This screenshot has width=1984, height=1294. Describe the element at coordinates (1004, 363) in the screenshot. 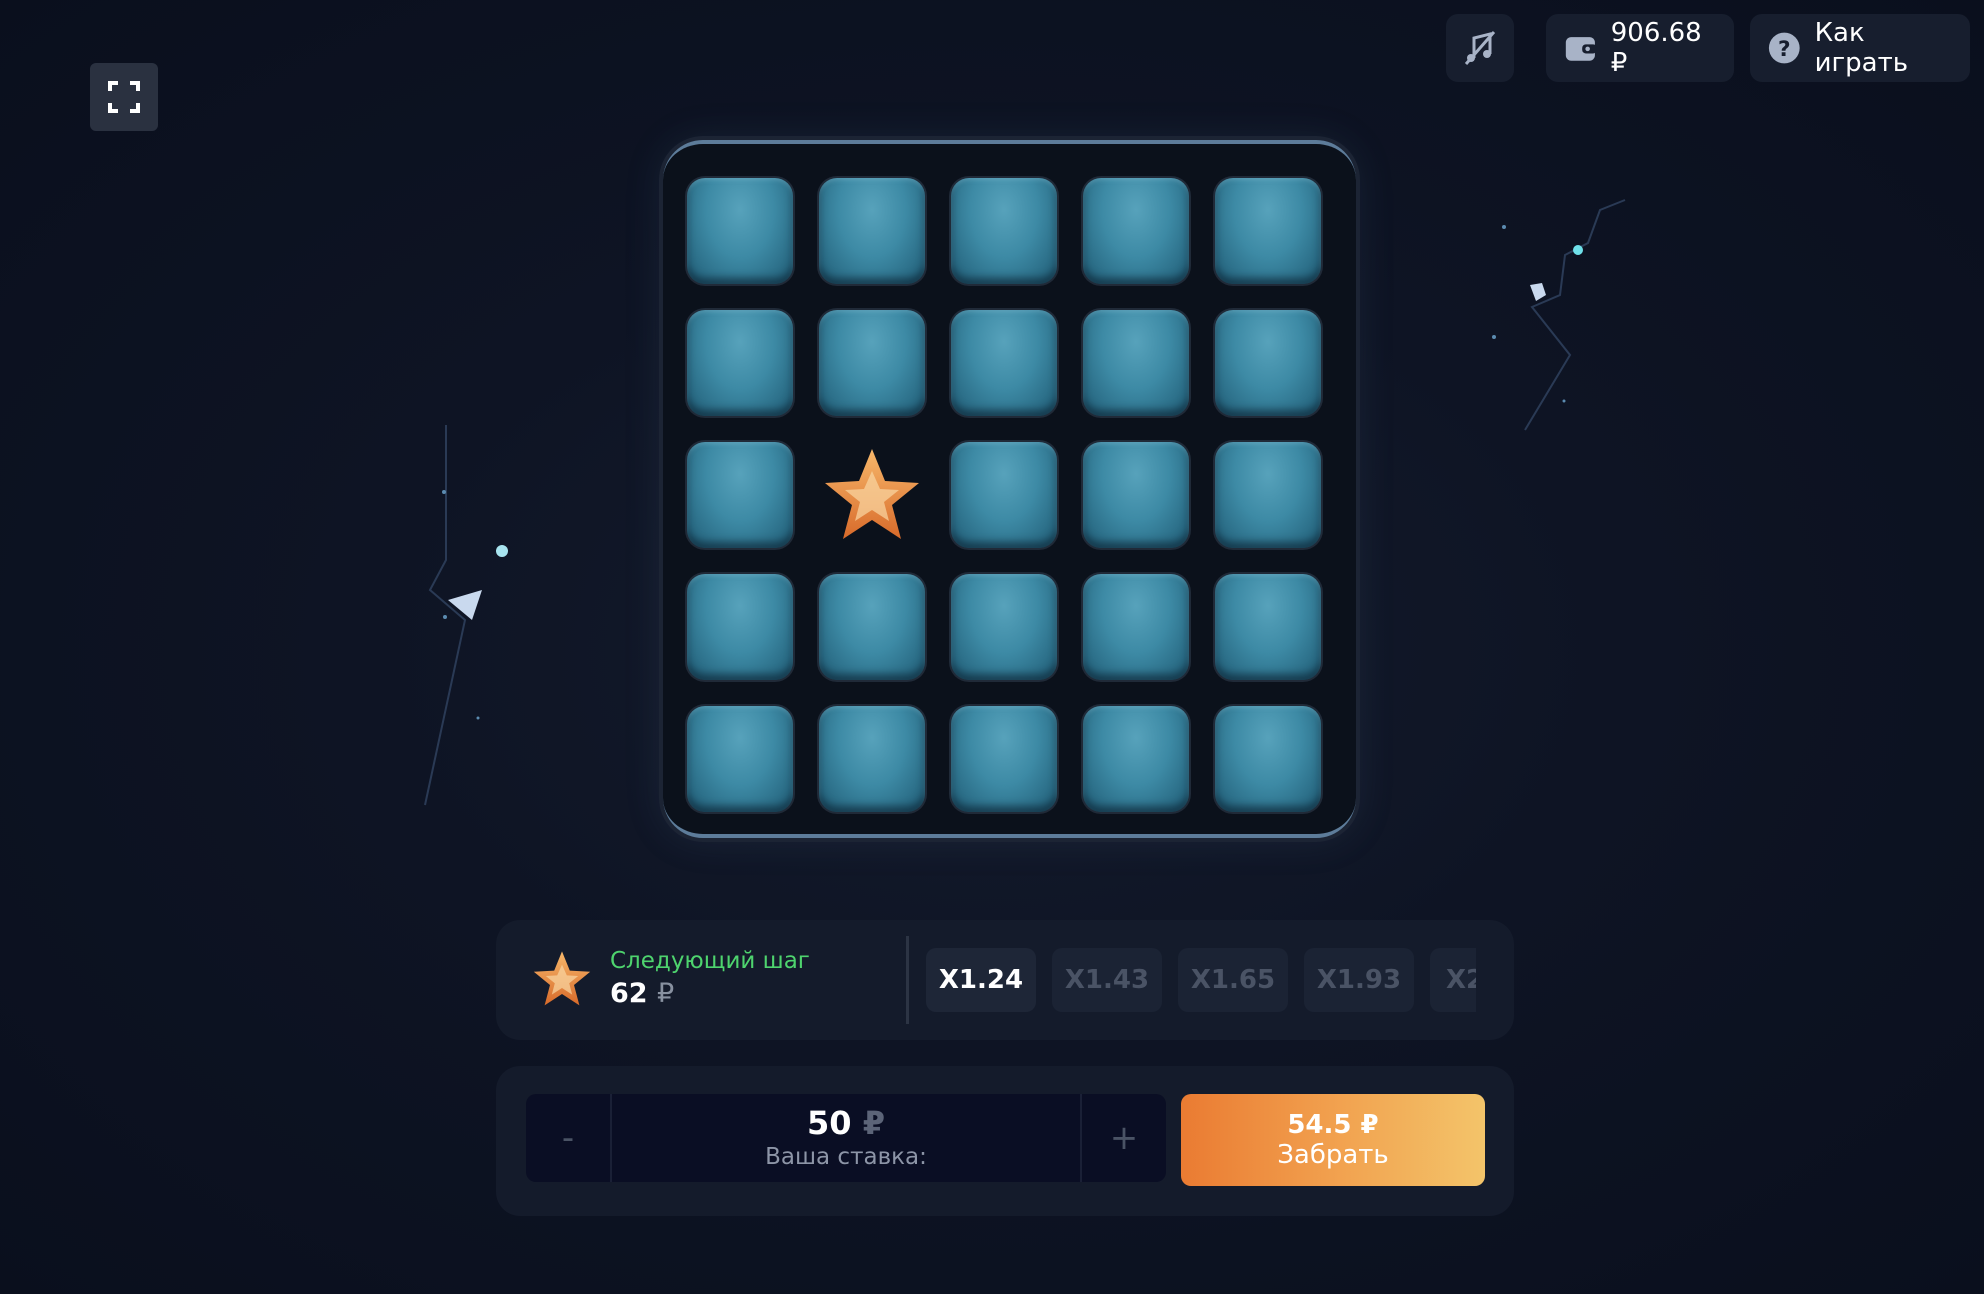

I see `tile-r2-c3` at that location.